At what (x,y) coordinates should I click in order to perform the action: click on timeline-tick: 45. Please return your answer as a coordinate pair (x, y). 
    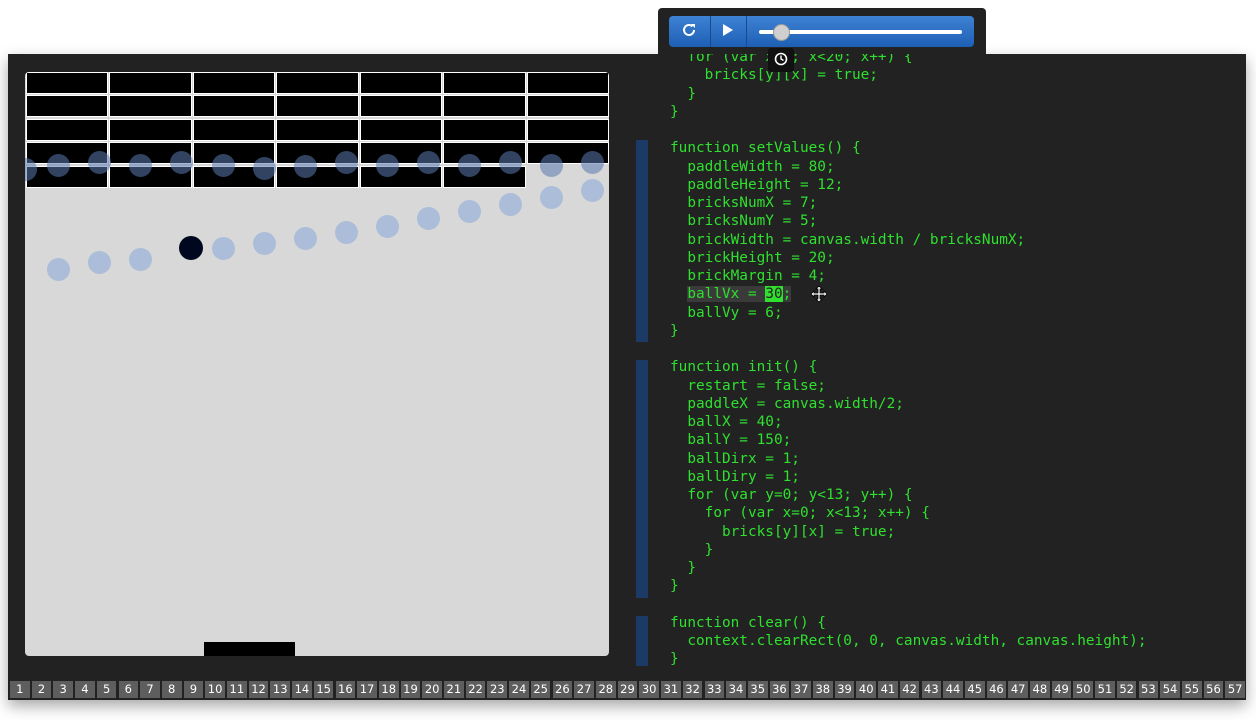
    Looking at the image, I should click on (974, 689).